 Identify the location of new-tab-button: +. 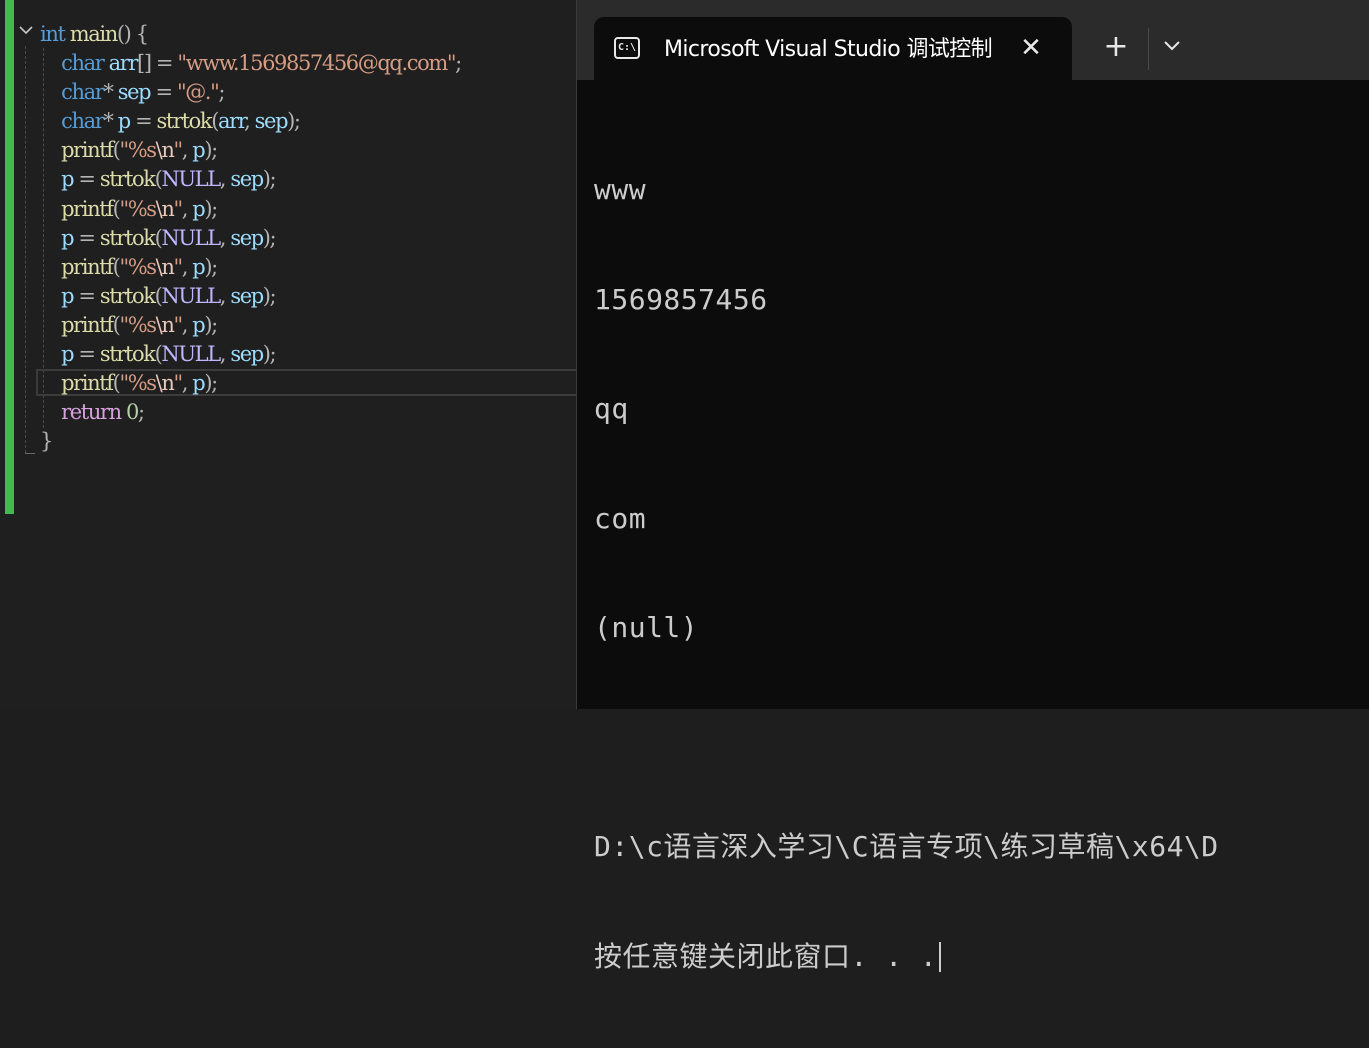
(1116, 47).